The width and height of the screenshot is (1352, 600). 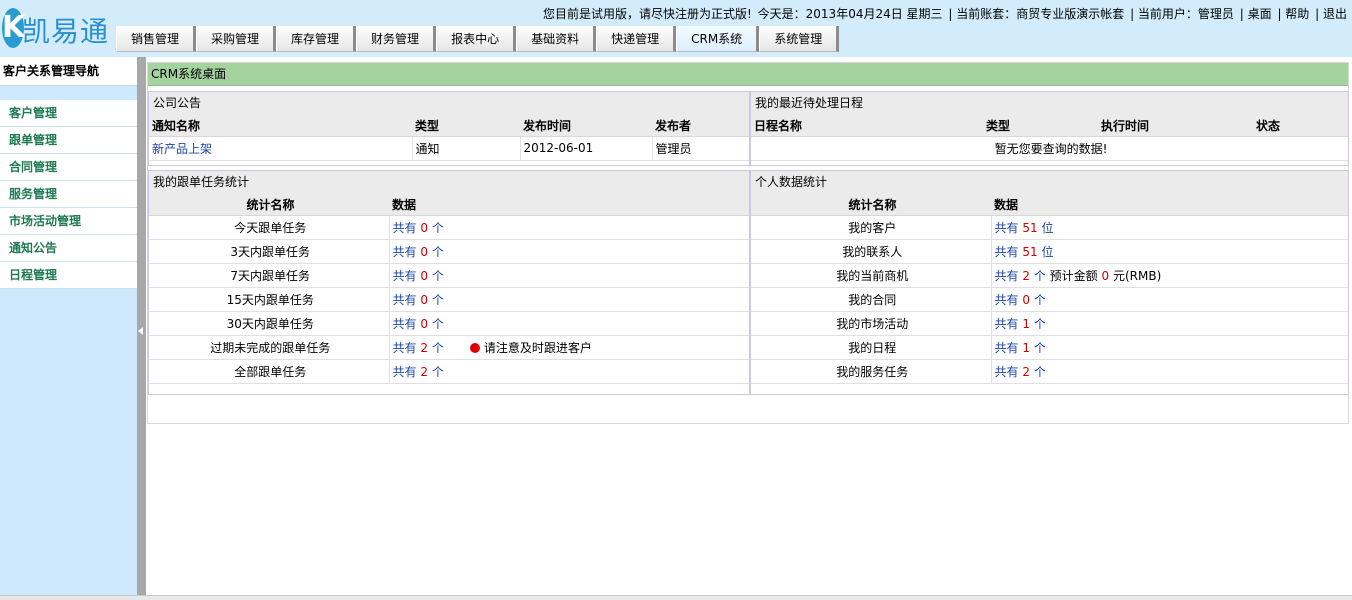 I want to click on column-header: 状态, so click(x=1300, y=126).